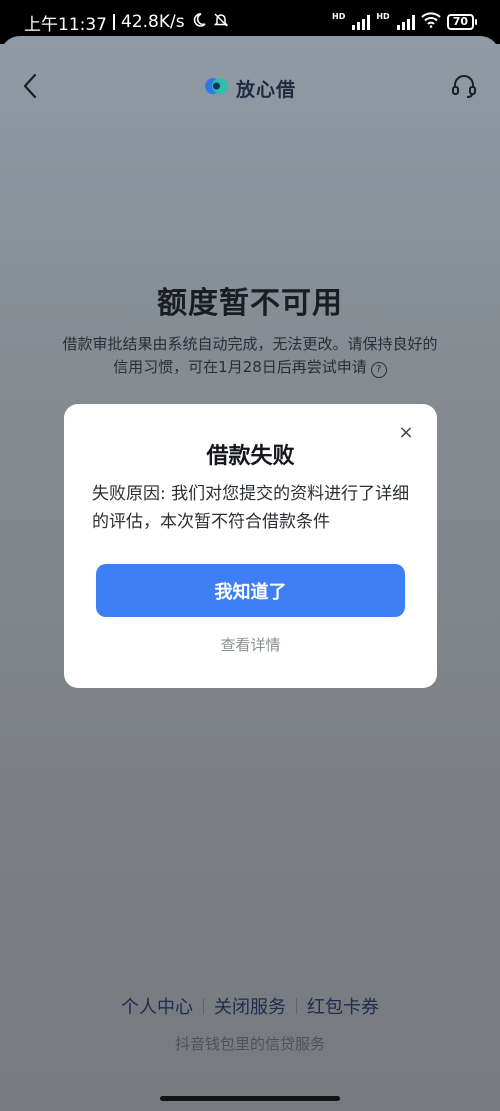  I want to click on status-net-speed: 42.8K/s, so click(153, 22).